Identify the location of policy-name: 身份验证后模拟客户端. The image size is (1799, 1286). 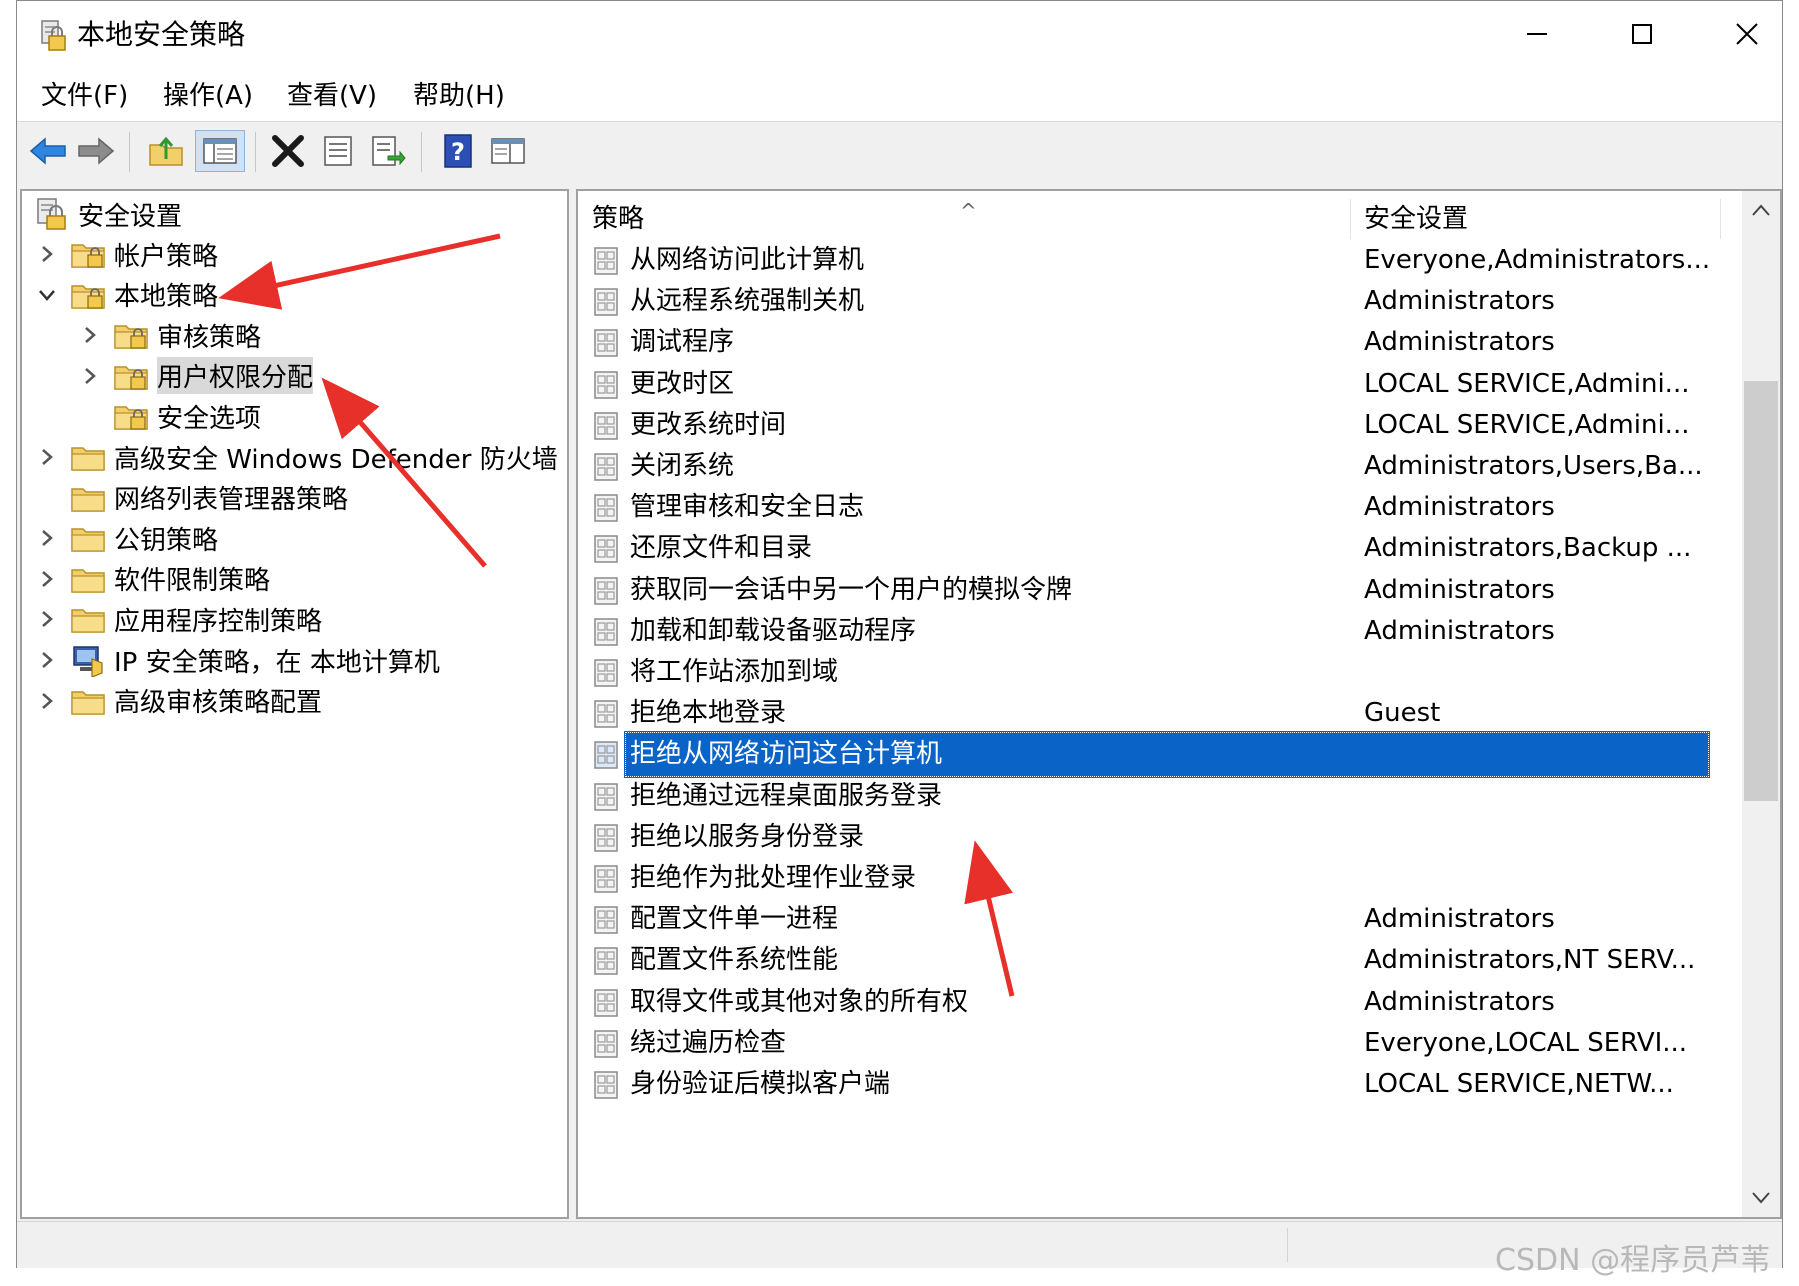
(760, 1084).